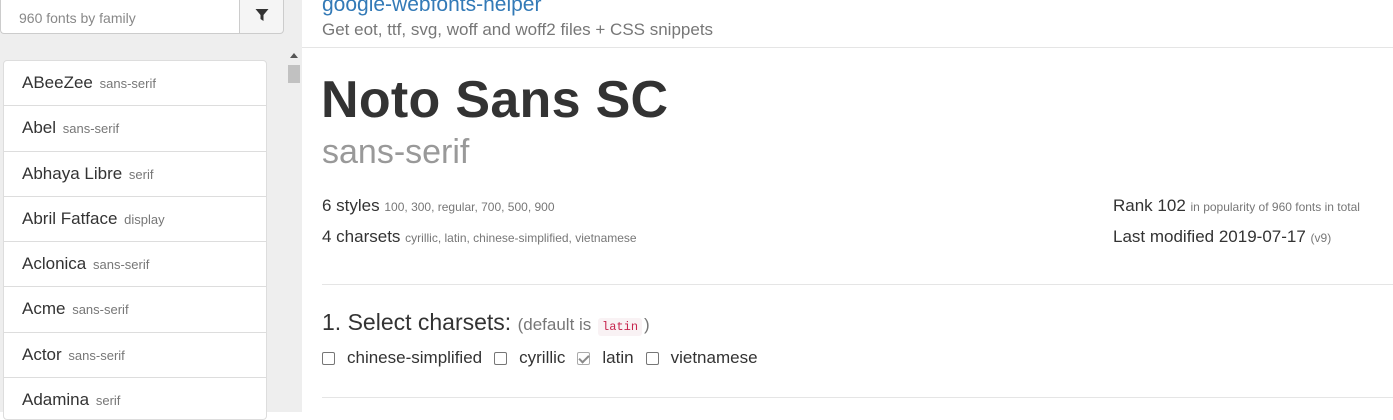 This screenshot has height=420, width=1393. Describe the element at coordinates (361, 236) in the screenshot. I see `charsets-count: 4 charsets` at that location.